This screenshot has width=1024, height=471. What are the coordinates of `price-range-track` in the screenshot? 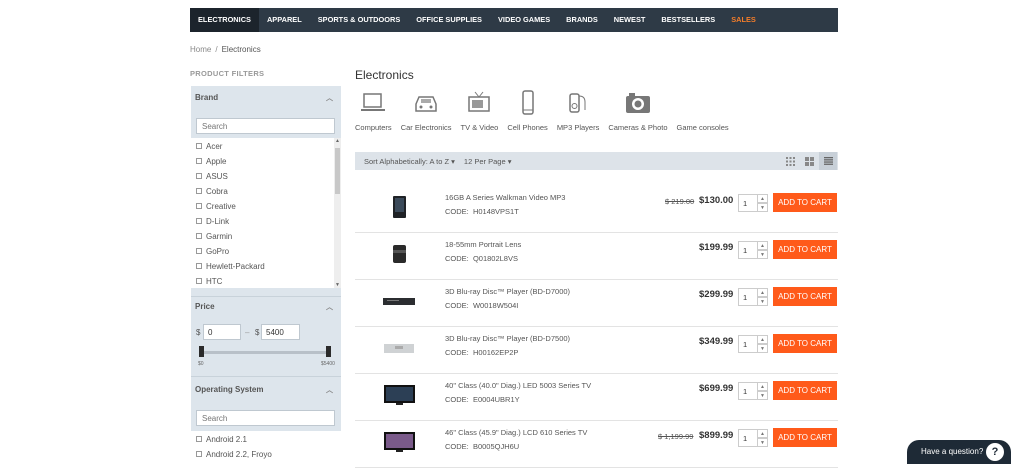 It's located at (265, 352).